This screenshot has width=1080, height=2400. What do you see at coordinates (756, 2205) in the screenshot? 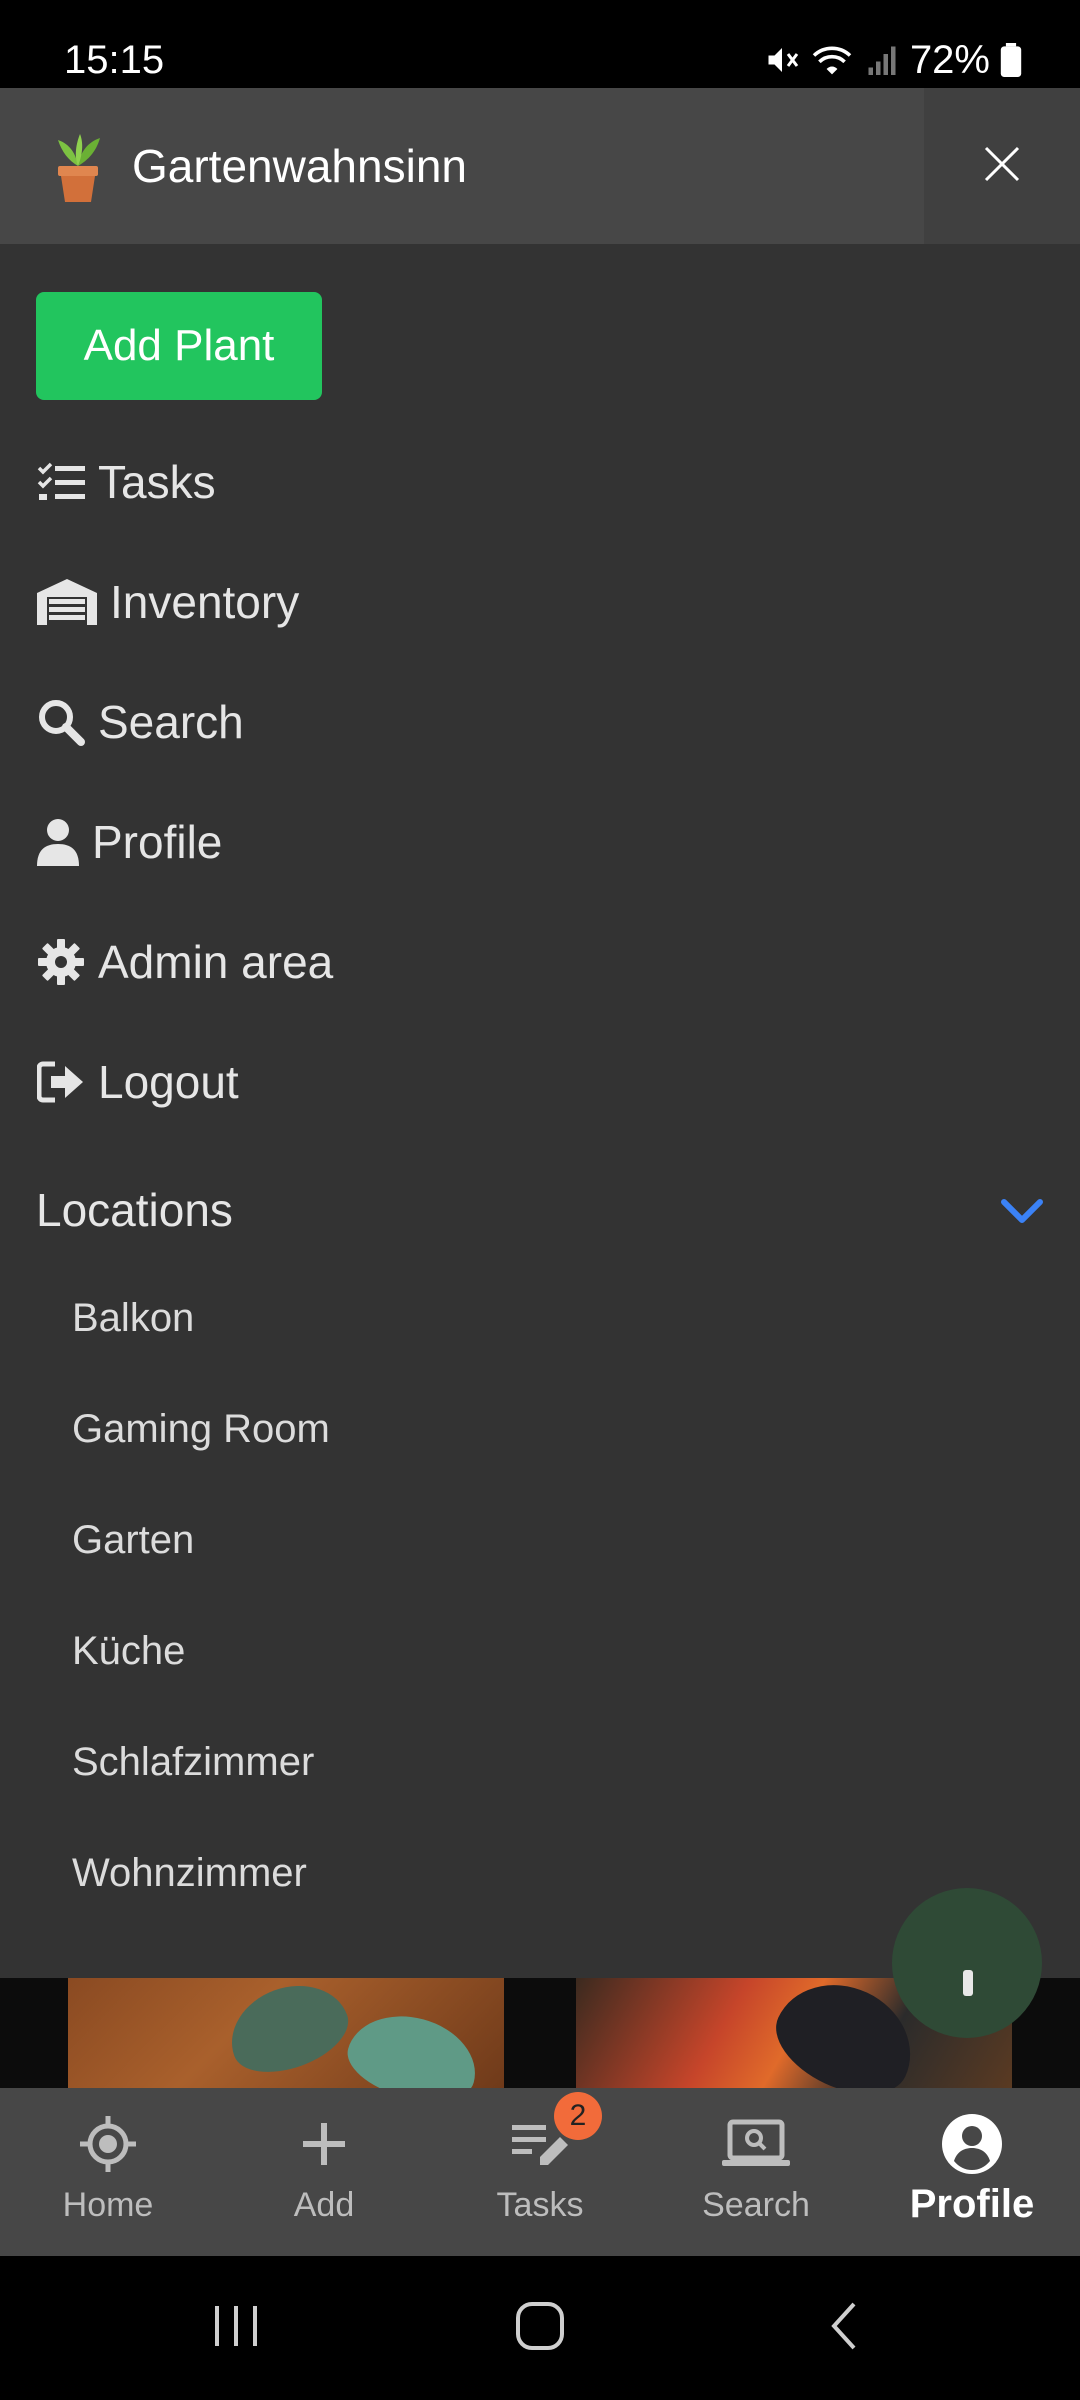
I see `nav-label: Search` at bounding box center [756, 2205].